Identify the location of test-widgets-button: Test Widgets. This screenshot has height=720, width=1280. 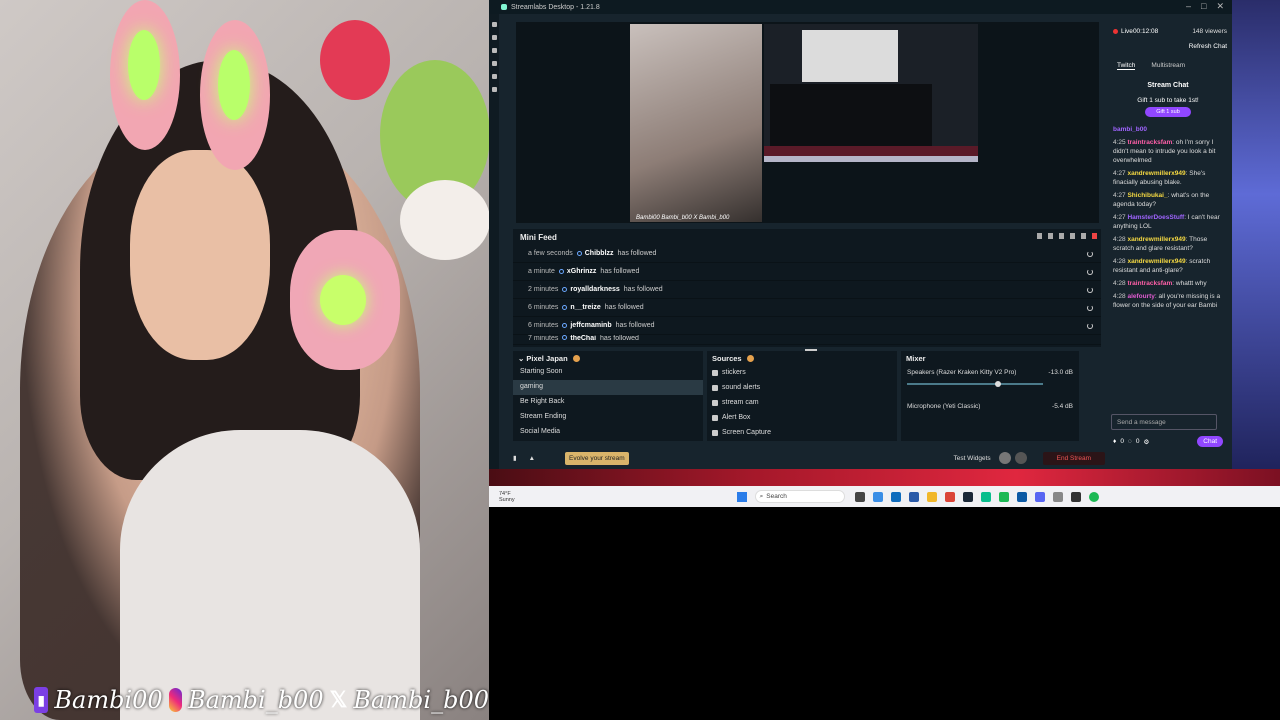
(971, 458).